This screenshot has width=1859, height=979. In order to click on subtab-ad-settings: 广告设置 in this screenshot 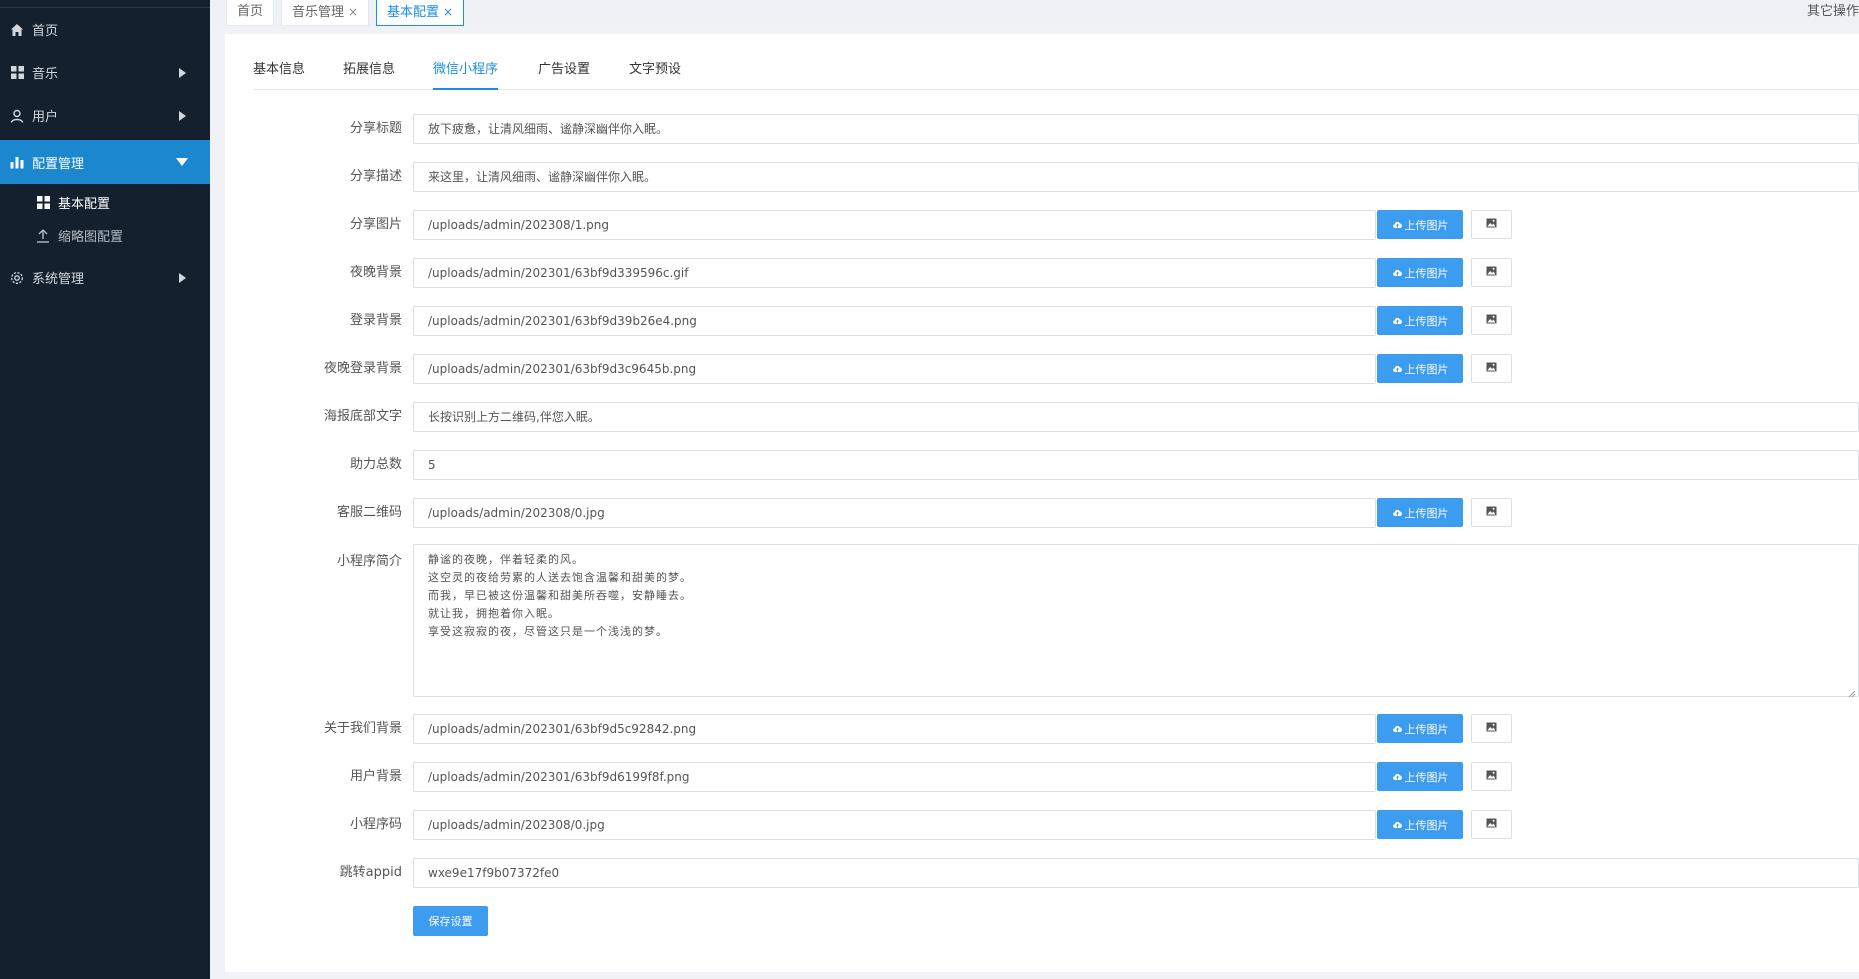, I will do `click(564, 76)`.